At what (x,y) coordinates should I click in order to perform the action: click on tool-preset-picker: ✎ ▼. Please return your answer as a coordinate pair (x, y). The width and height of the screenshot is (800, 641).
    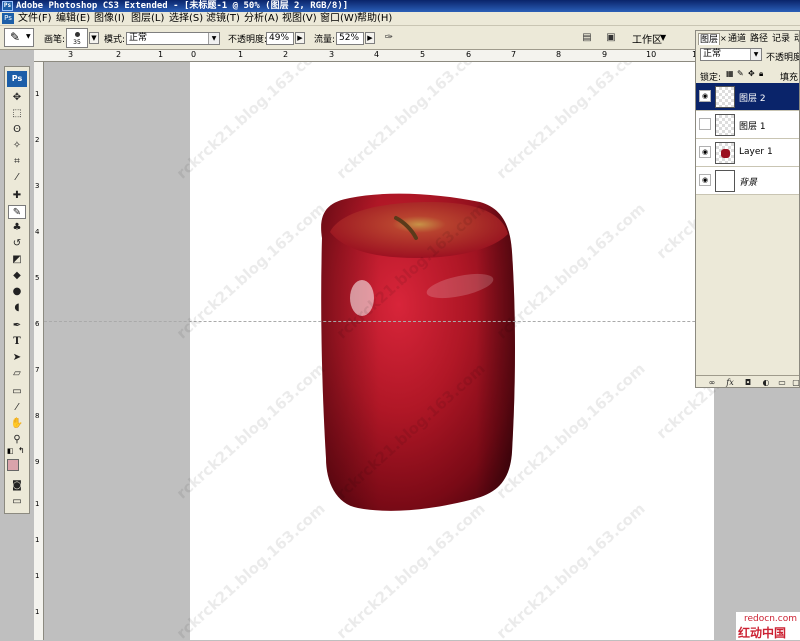
    Looking at the image, I should click on (19, 37).